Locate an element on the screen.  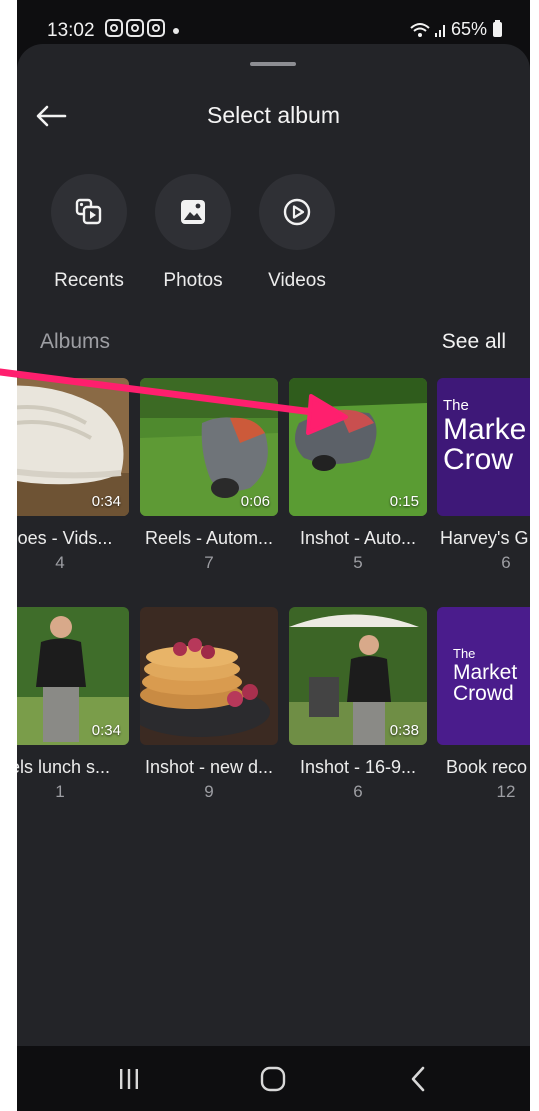
album-item: The Market Crowd Book reco 12 is located at coordinates (483, 704).